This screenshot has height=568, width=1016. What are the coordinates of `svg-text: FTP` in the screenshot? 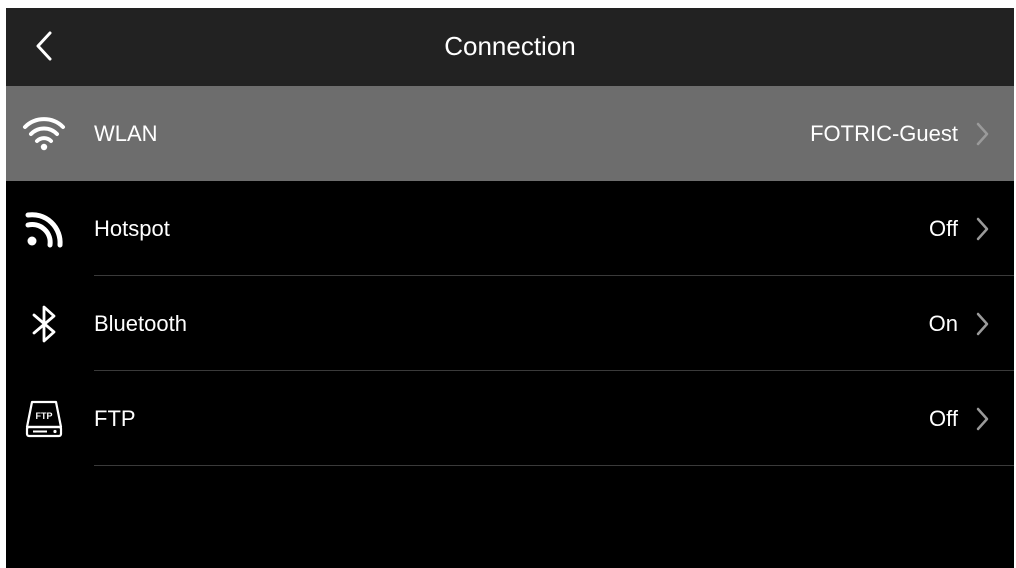 It's located at (44, 416).